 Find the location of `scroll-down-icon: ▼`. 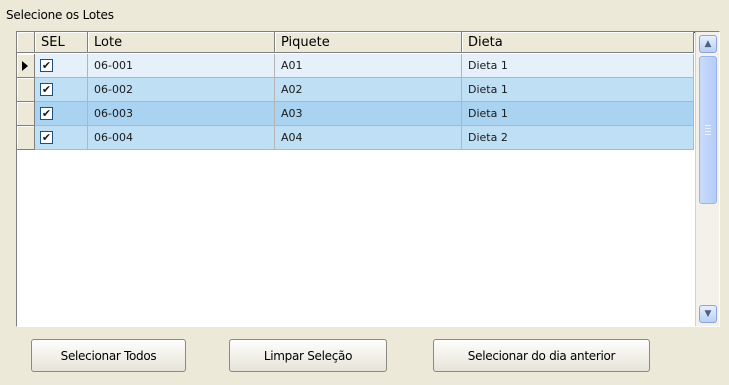

scroll-down-icon: ▼ is located at coordinates (708, 314).